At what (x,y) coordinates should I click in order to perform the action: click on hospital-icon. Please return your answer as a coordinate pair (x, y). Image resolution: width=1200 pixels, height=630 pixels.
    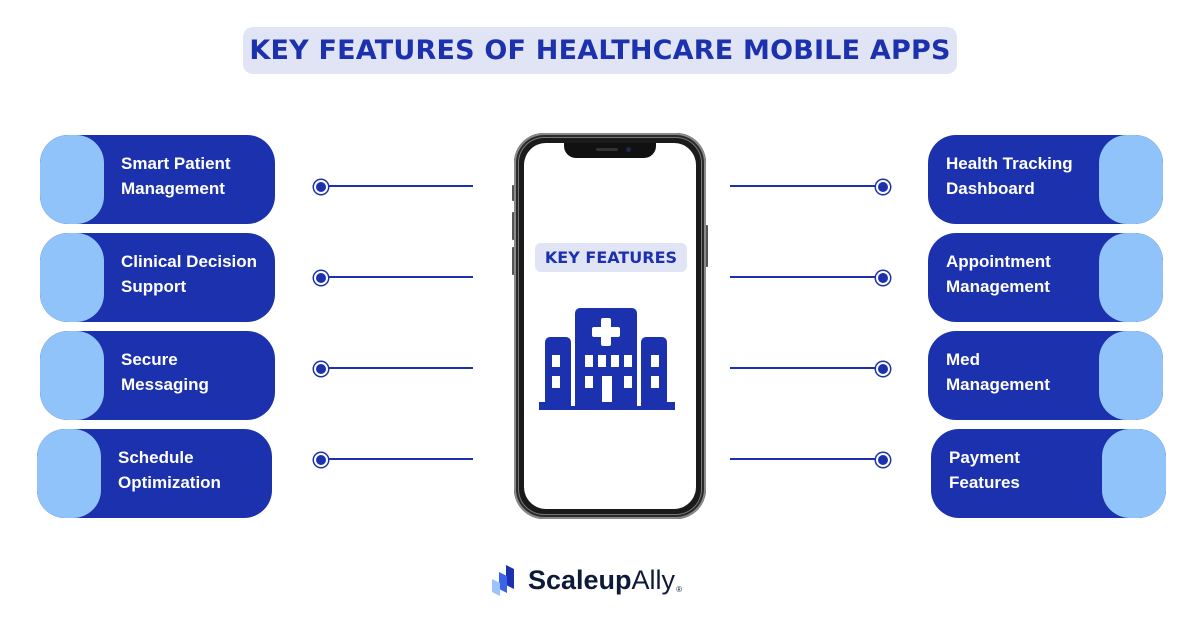
    Looking at the image, I should click on (607, 359).